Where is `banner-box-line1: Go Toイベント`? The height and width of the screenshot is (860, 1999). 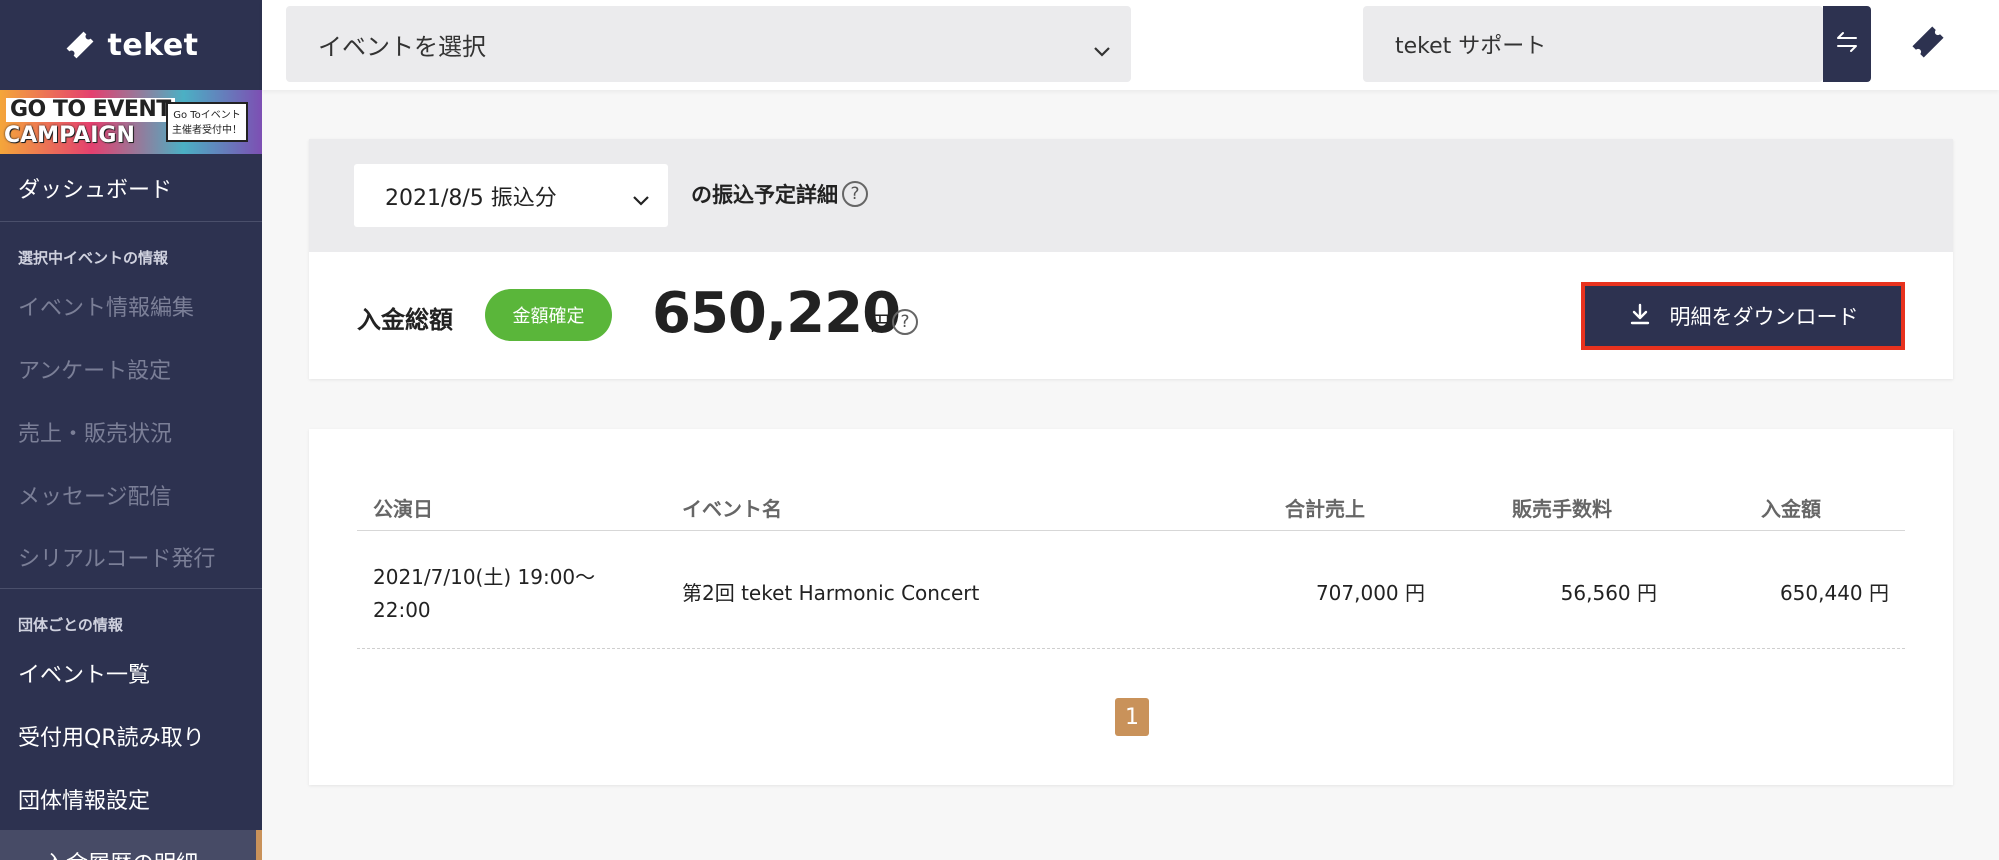
banner-box-line1: Go Toイベント is located at coordinates (207, 115).